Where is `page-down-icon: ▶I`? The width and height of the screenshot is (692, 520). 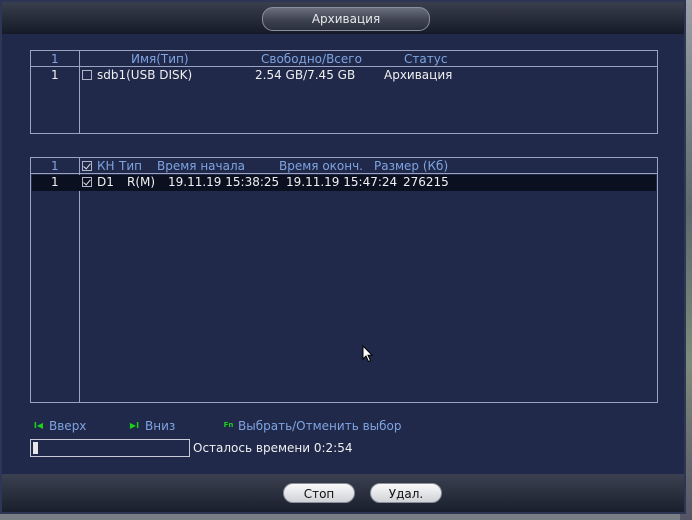 page-down-icon: ▶I is located at coordinates (134, 425).